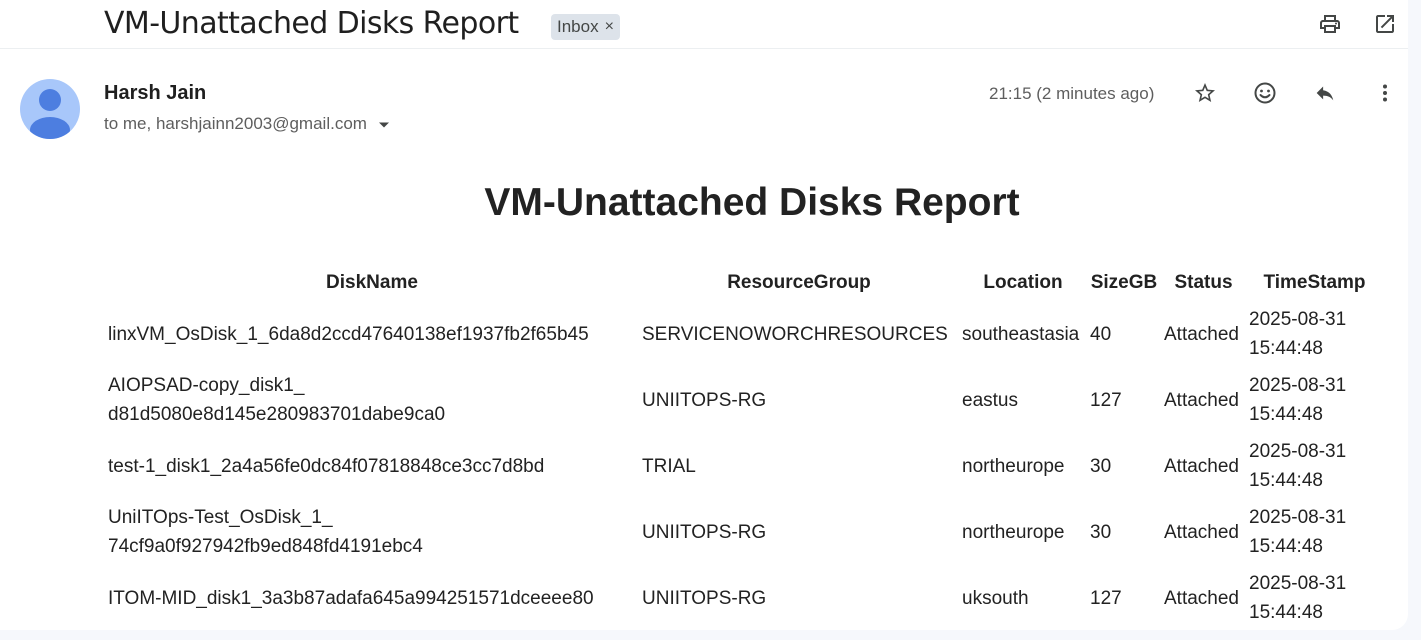  Describe the element at coordinates (1101, 334) in the screenshot. I see `size-gb-cell: 40` at that location.